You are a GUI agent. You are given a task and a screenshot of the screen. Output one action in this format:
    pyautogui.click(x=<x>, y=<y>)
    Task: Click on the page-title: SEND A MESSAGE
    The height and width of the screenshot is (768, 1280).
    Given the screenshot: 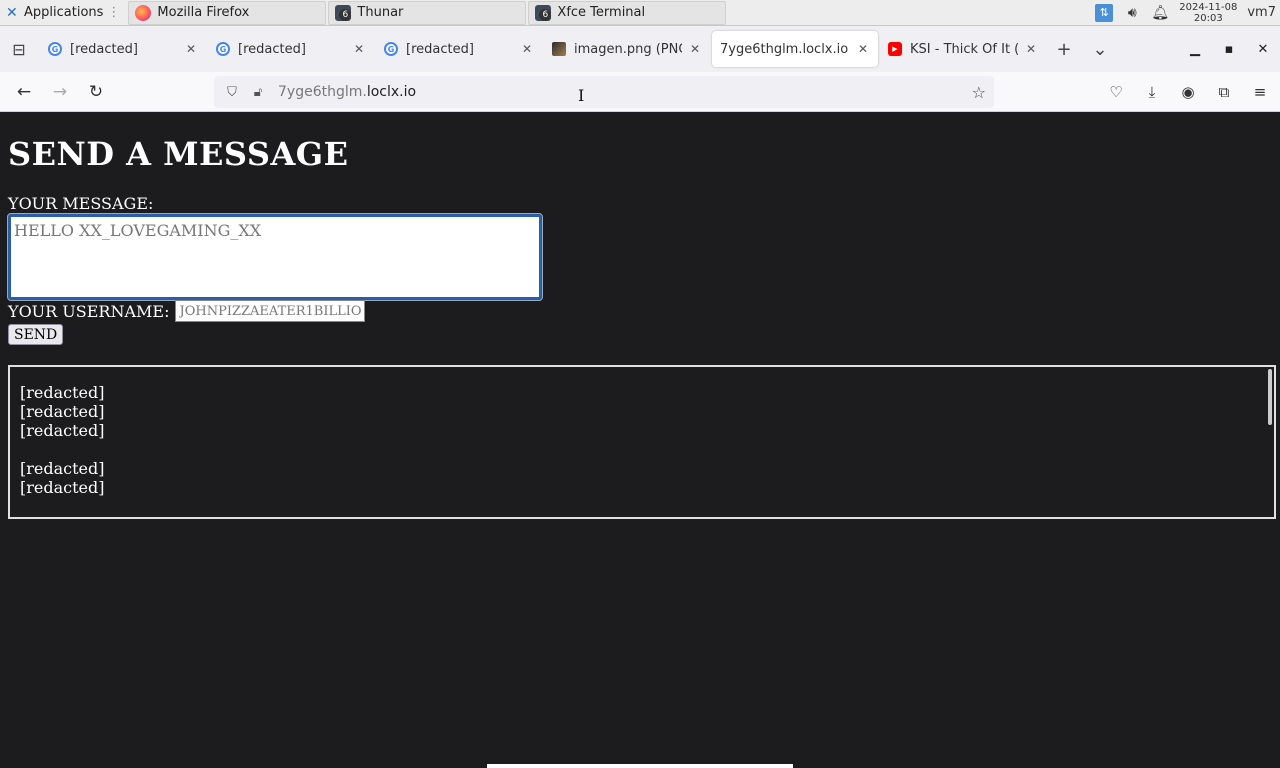 What is the action you would take?
    pyautogui.click(x=178, y=154)
    